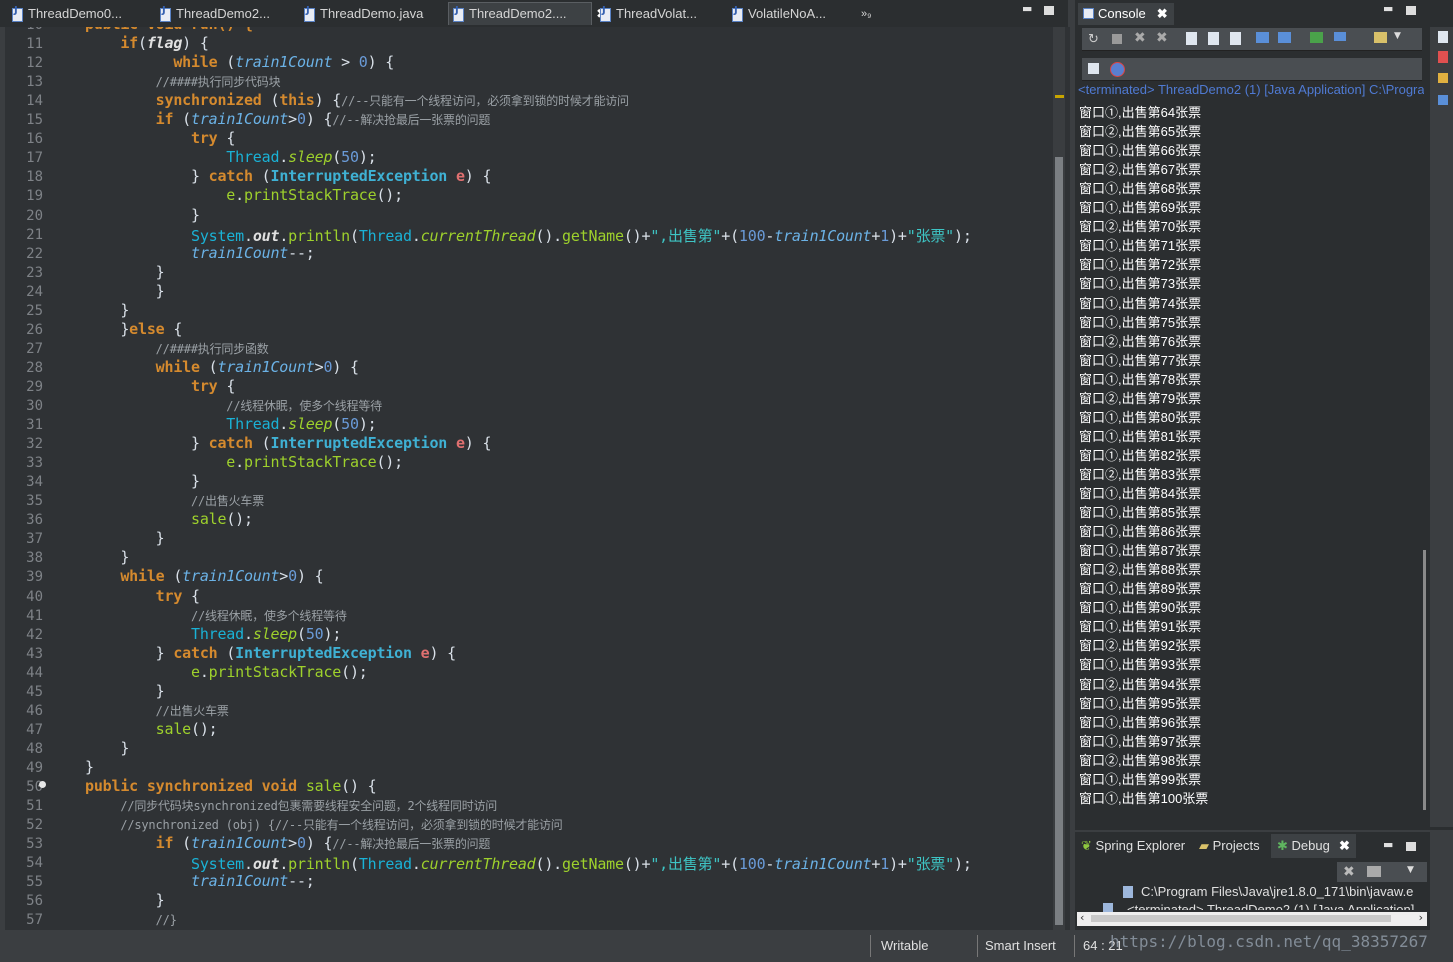  What do you see at coordinates (177, 348) in the screenshot?
I see `code-line: //####执行同步函数` at bounding box center [177, 348].